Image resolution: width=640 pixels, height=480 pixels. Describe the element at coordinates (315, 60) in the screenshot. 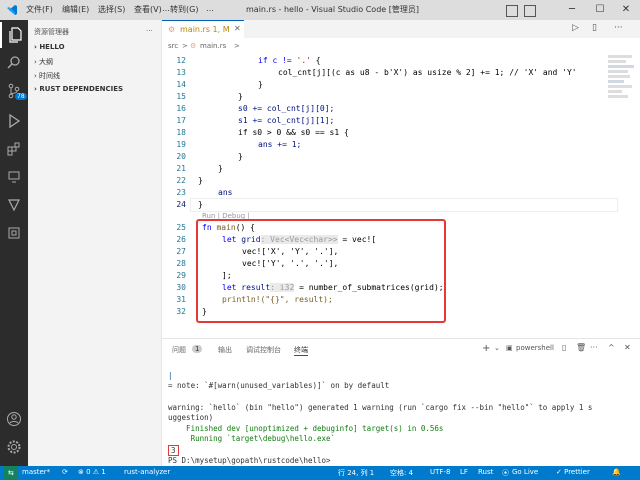

I see `token: {` at that location.